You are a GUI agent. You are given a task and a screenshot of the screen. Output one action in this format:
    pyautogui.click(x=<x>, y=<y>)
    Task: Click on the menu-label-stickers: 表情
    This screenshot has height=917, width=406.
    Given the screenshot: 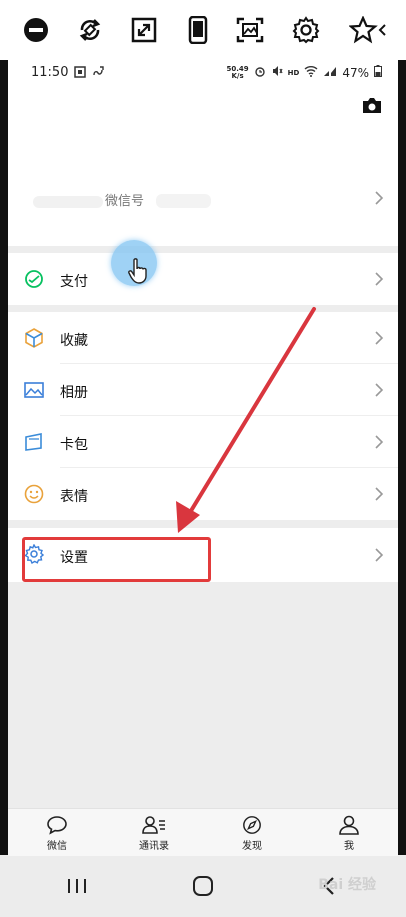 What is the action you would take?
    pyautogui.click(x=74, y=497)
    